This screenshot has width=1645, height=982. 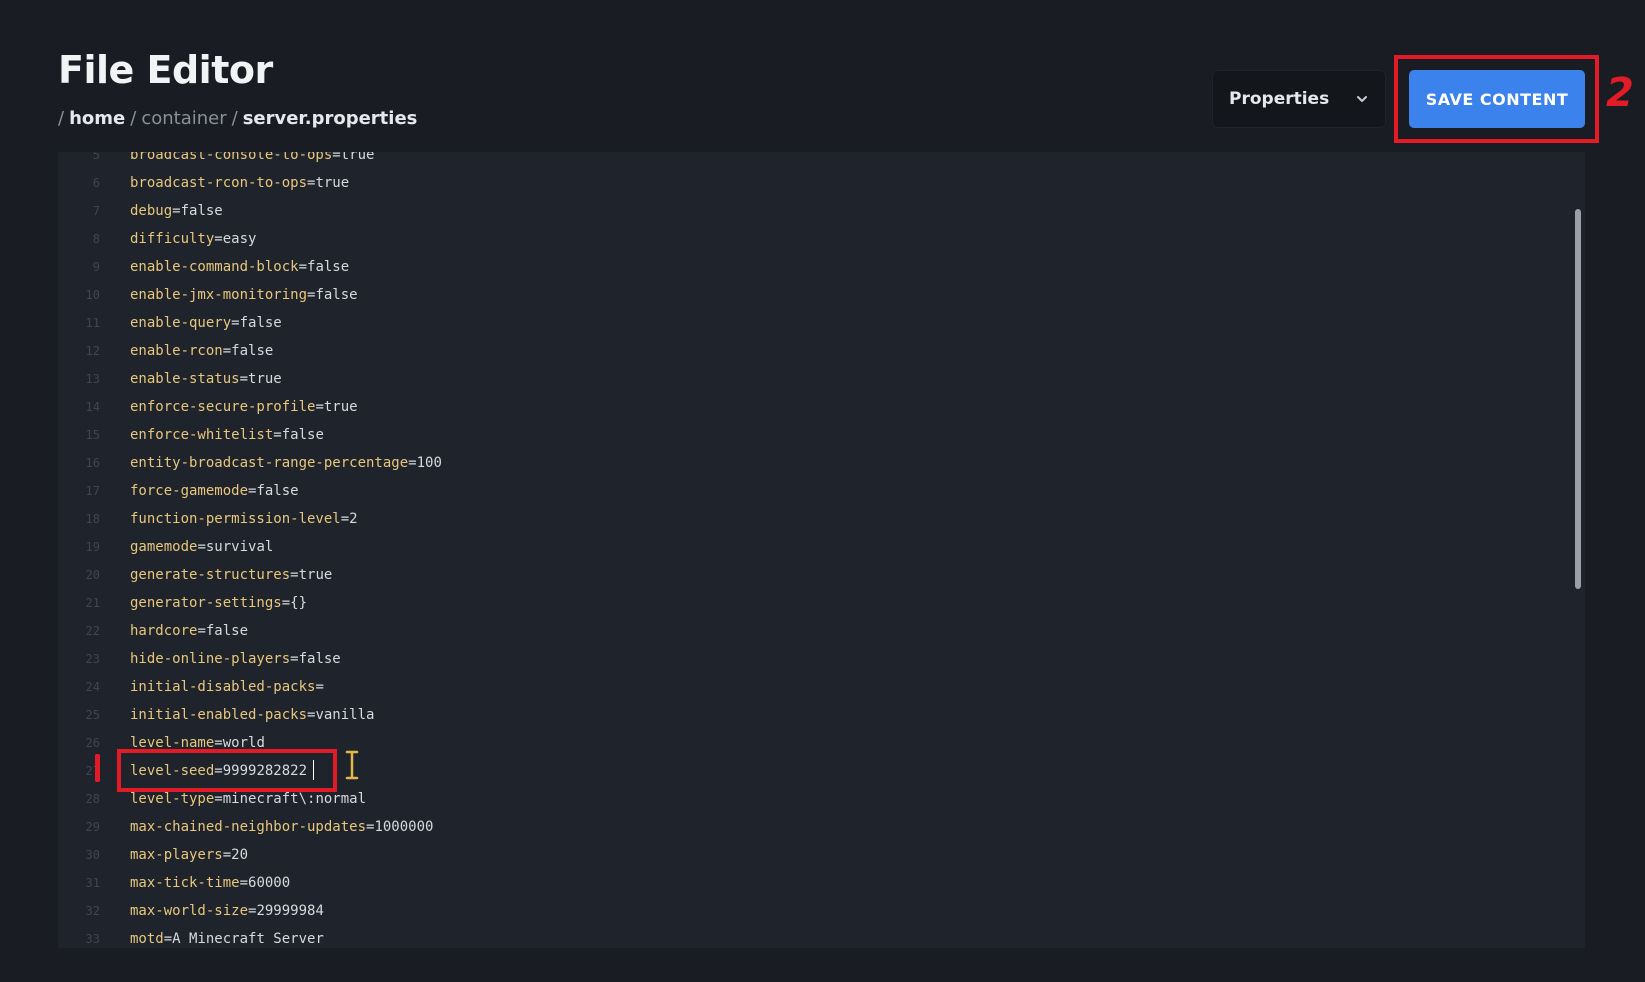 What do you see at coordinates (821, 519) in the screenshot?
I see `code-line: 18 function-permission-level=2` at bounding box center [821, 519].